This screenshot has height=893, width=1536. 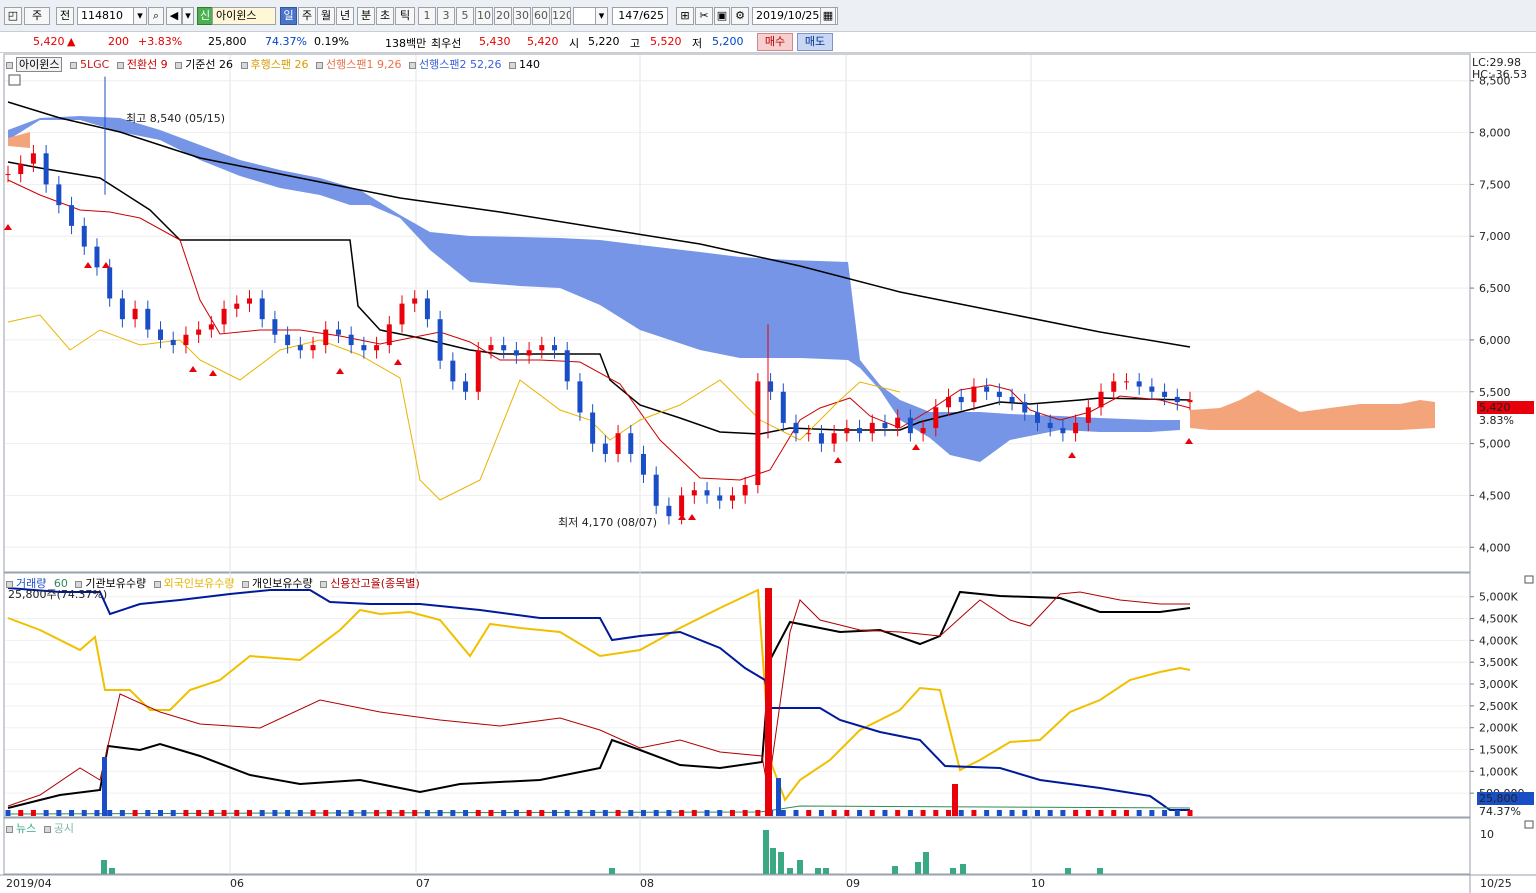 What do you see at coordinates (64, 828) in the screenshot?
I see `legend-disclosure: 공시` at bounding box center [64, 828].